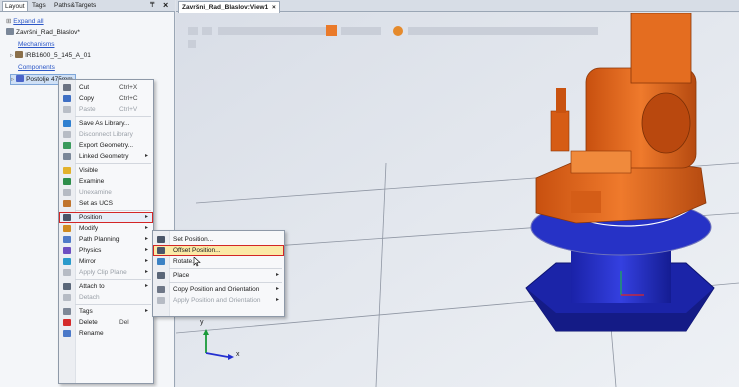 Image resolution: width=739 pixels, height=387 pixels. Describe the element at coordinates (67, 134) in the screenshot. I see `disconnect-library-icon` at that location.